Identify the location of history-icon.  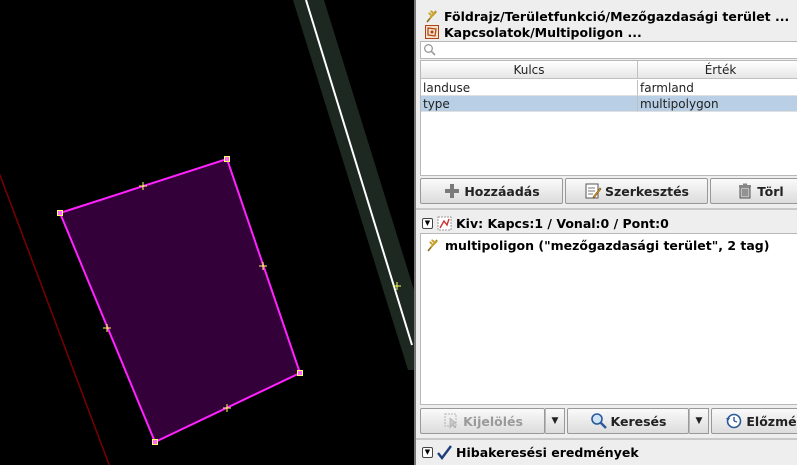
(734, 421).